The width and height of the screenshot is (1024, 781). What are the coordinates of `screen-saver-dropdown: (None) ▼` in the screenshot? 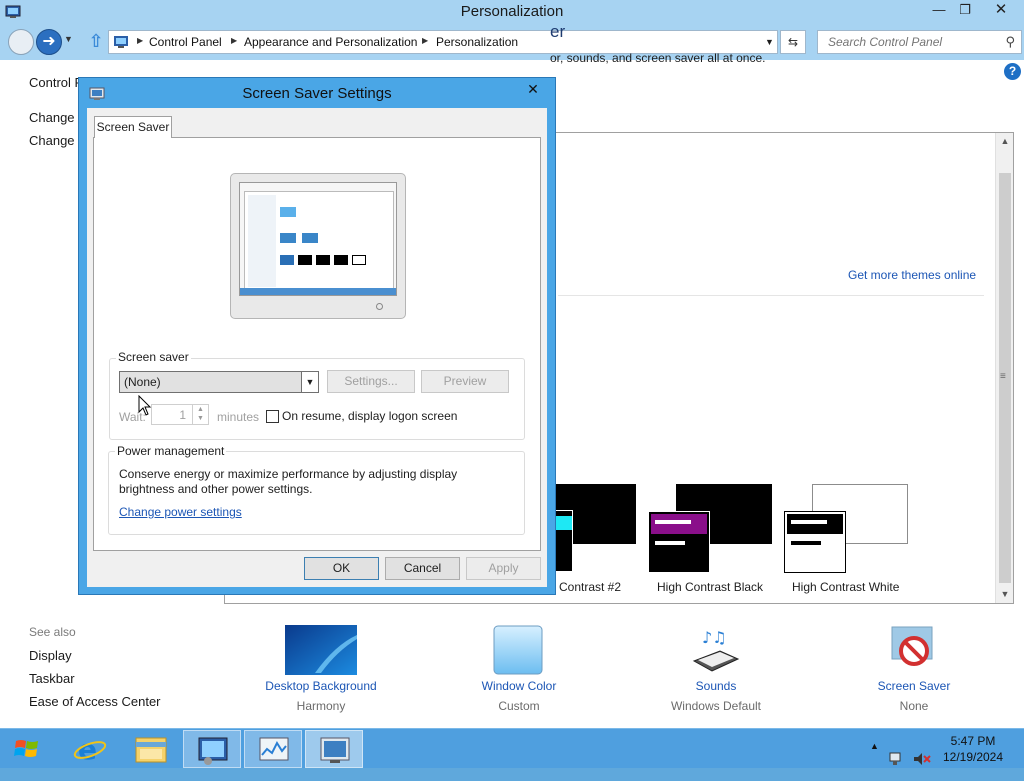 It's located at (219, 382).